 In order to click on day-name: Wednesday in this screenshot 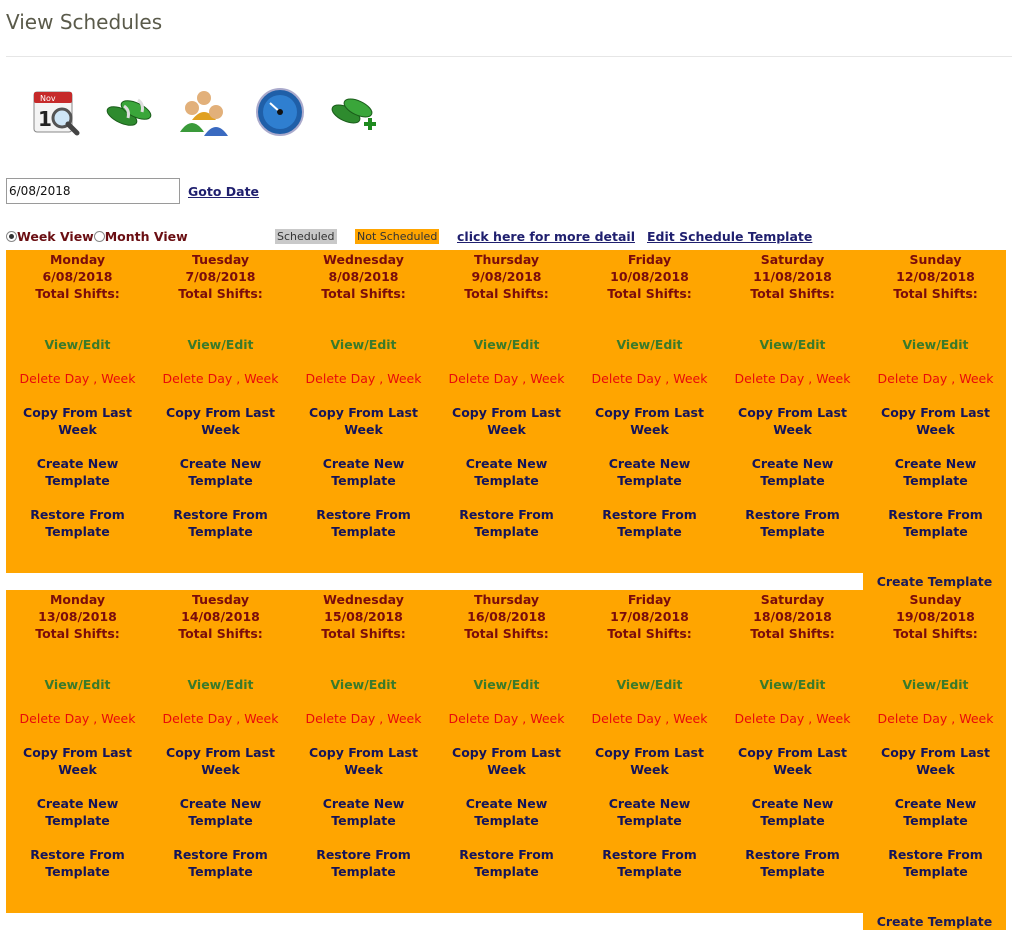, I will do `click(363, 599)`.